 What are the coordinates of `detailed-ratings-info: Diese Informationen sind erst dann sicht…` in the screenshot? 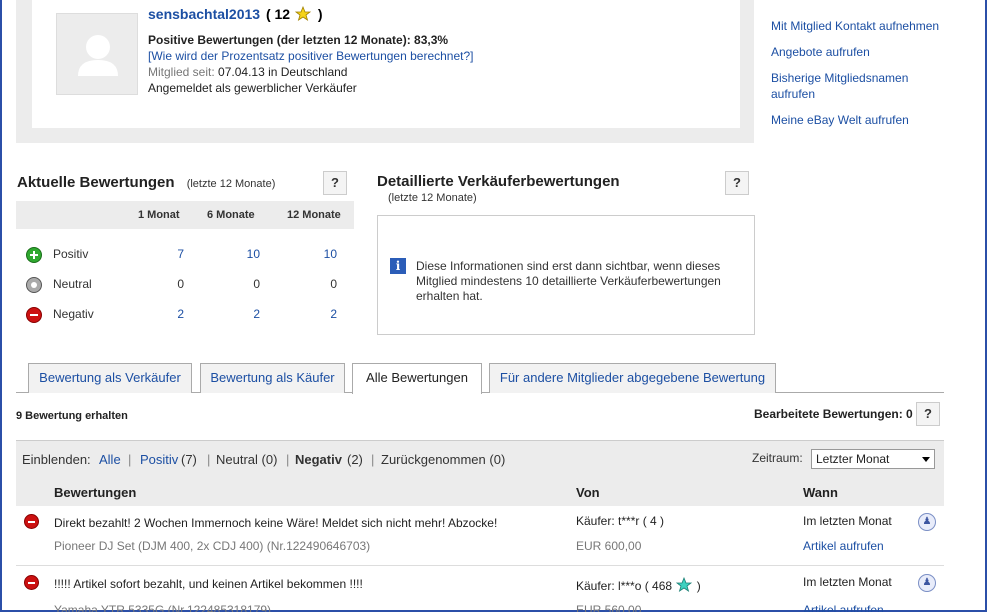 It's located at (568, 281).